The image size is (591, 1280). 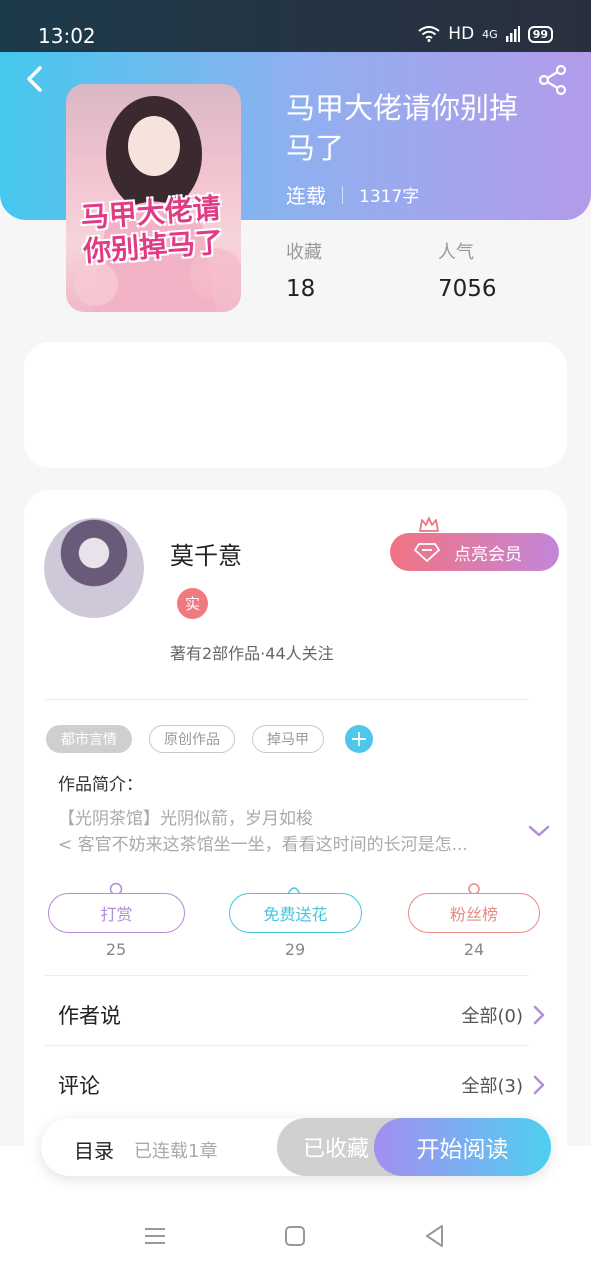 I want to click on author-says-row: 作者说 全部(0), so click(x=301, y=1015).